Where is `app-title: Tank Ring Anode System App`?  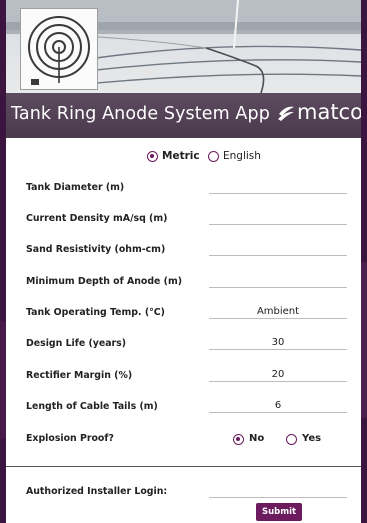 app-title: Tank Ring Anode System App is located at coordinates (140, 114).